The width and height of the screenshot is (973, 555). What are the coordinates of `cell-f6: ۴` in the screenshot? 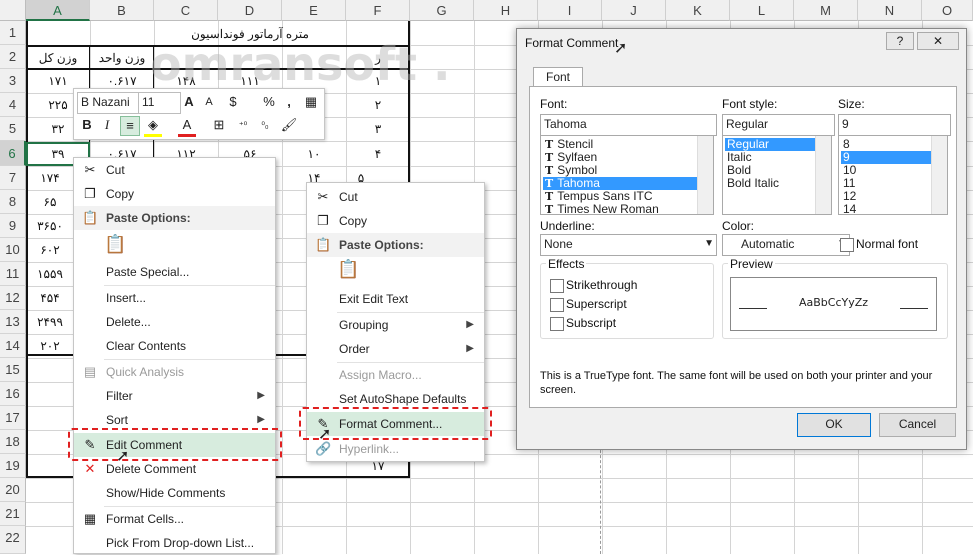 It's located at (378, 154).